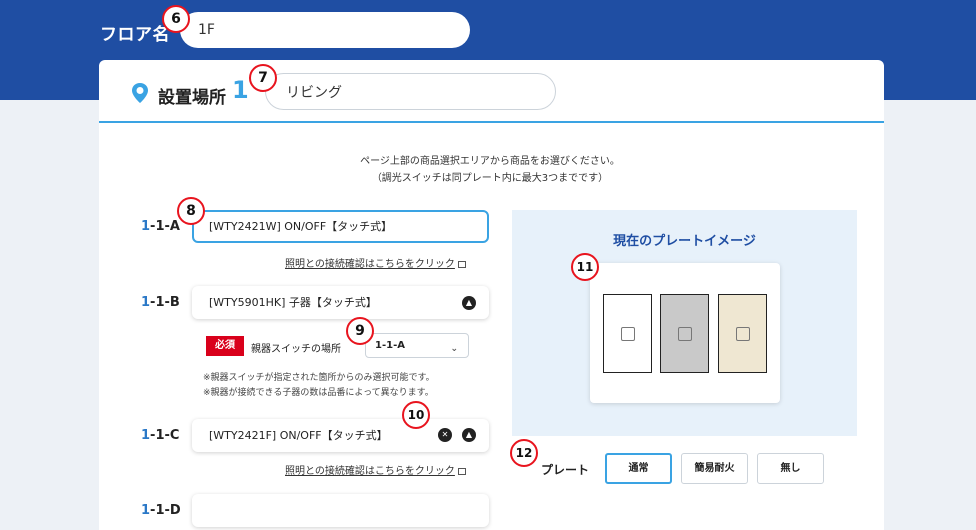 The image size is (976, 530). I want to click on slot-label-d: 1-1-D, so click(161, 510).